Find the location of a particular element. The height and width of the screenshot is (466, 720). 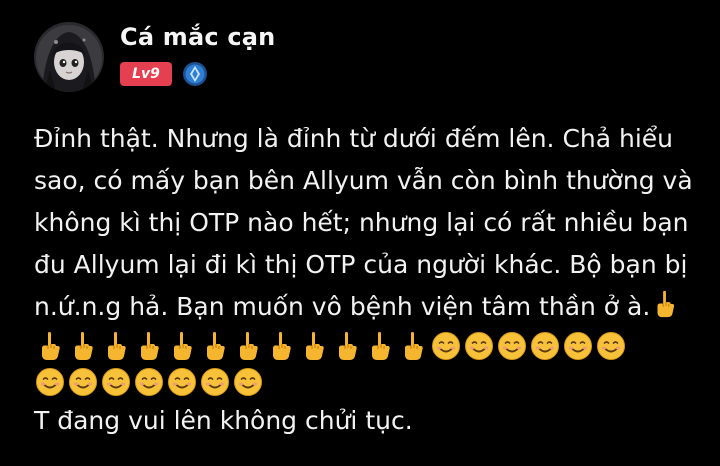

username: Cá mắc cạn is located at coordinates (197, 37).